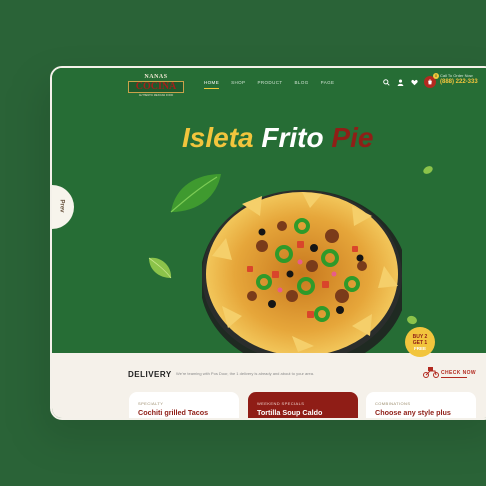 The height and width of the screenshot is (486, 486). Describe the element at coordinates (238, 82) in the screenshot. I see `nav-shop: SHOP` at that location.